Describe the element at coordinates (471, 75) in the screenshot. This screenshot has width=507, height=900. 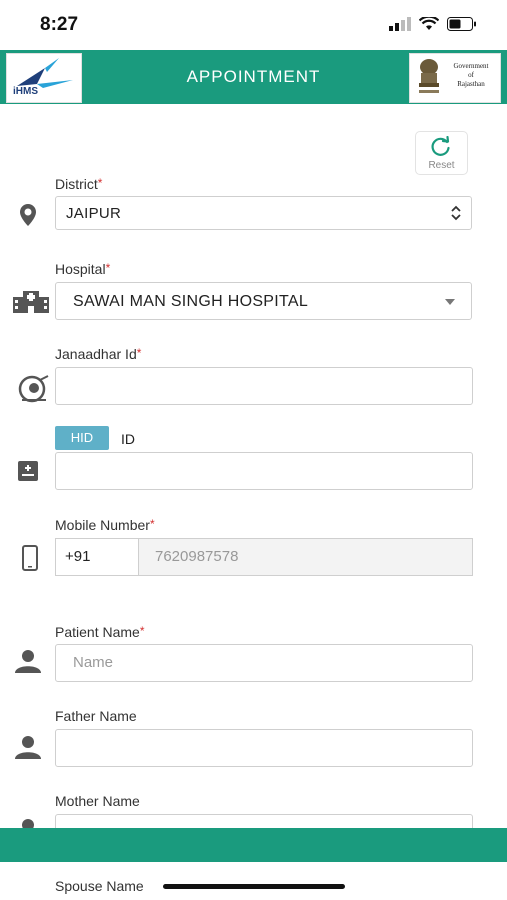
I see `government-text: Government of Rajasthan` at that location.